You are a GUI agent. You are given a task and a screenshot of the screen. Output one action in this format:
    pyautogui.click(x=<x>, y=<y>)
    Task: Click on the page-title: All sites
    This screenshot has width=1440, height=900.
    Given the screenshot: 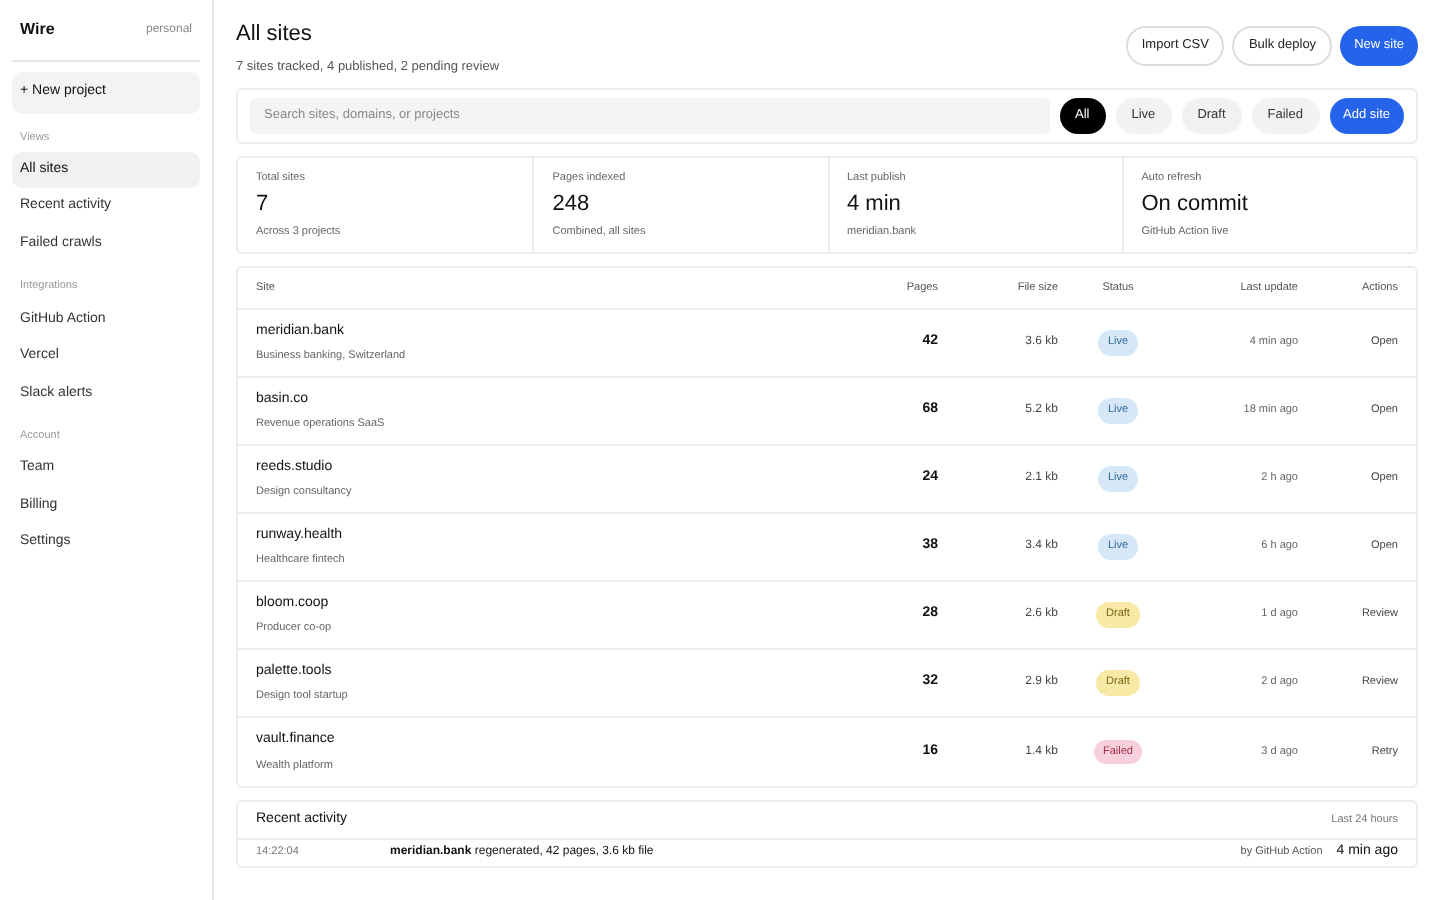 What is the action you would take?
    pyautogui.click(x=275, y=35)
    